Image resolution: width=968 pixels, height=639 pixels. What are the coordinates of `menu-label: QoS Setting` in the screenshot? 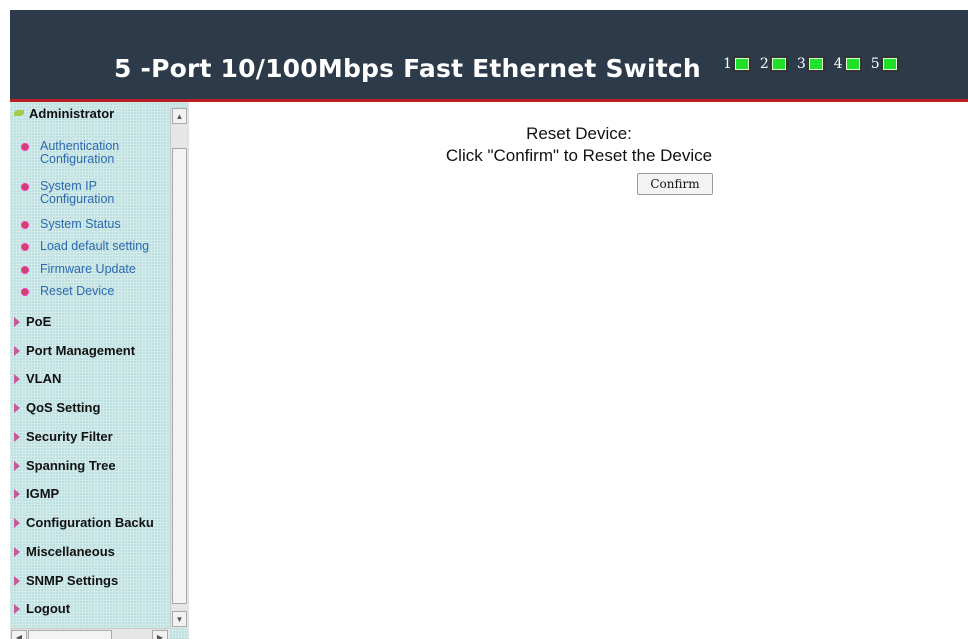 It's located at (63, 407).